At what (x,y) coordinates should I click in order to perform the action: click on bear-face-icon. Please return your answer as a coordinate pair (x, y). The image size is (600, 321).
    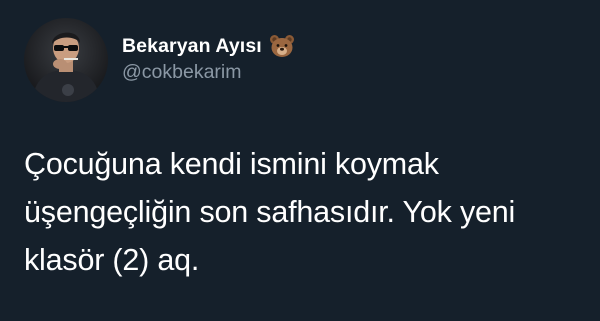
    Looking at the image, I should click on (282, 46).